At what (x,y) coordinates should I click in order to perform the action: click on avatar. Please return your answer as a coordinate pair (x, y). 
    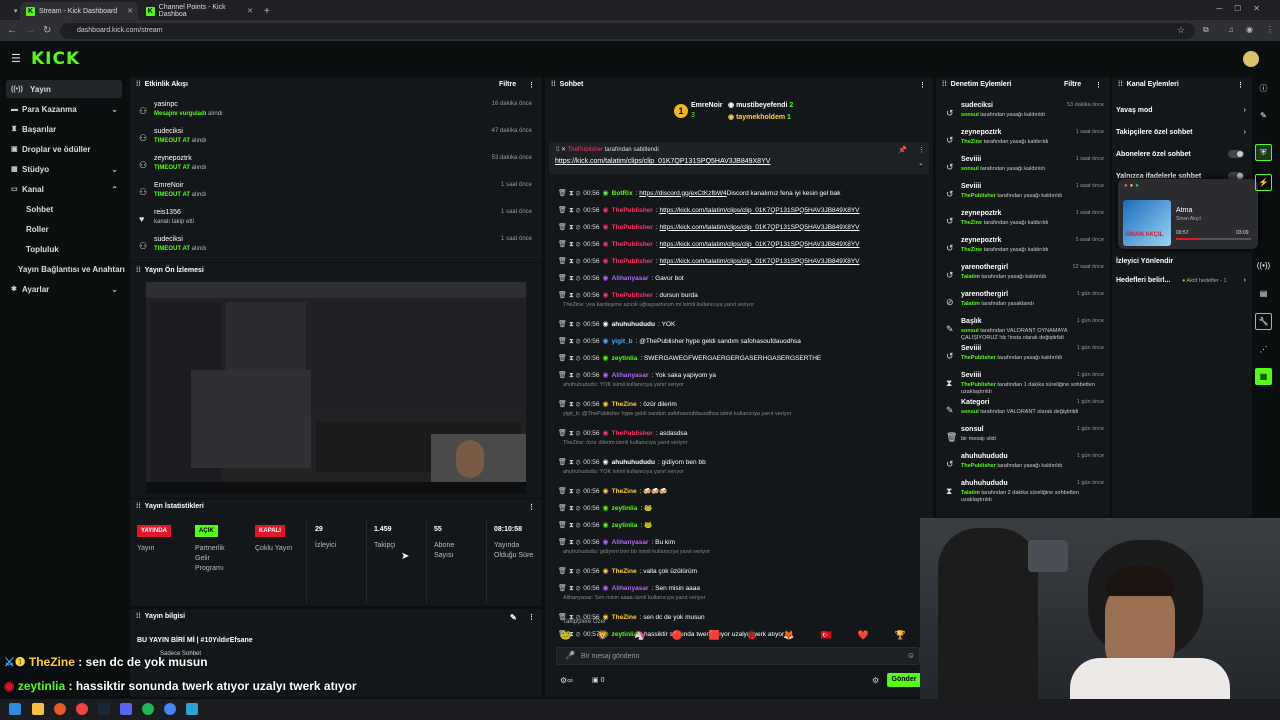
    Looking at the image, I should click on (1251, 59).